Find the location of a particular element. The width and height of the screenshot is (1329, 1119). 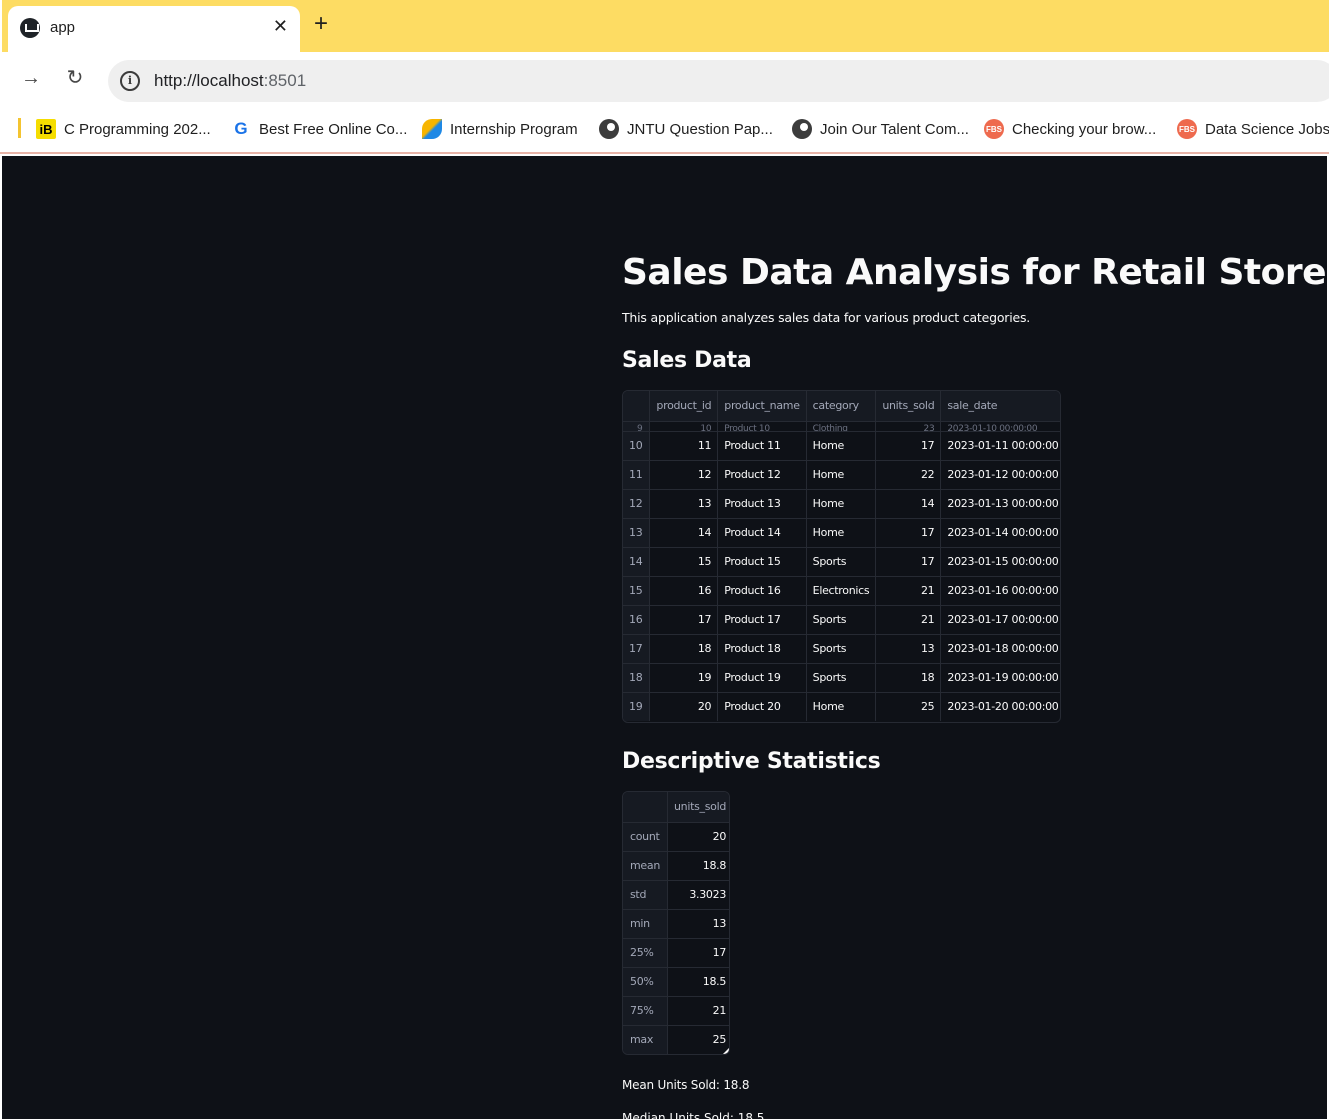

bookmark-item: Internship Program is located at coordinates (500, 129).